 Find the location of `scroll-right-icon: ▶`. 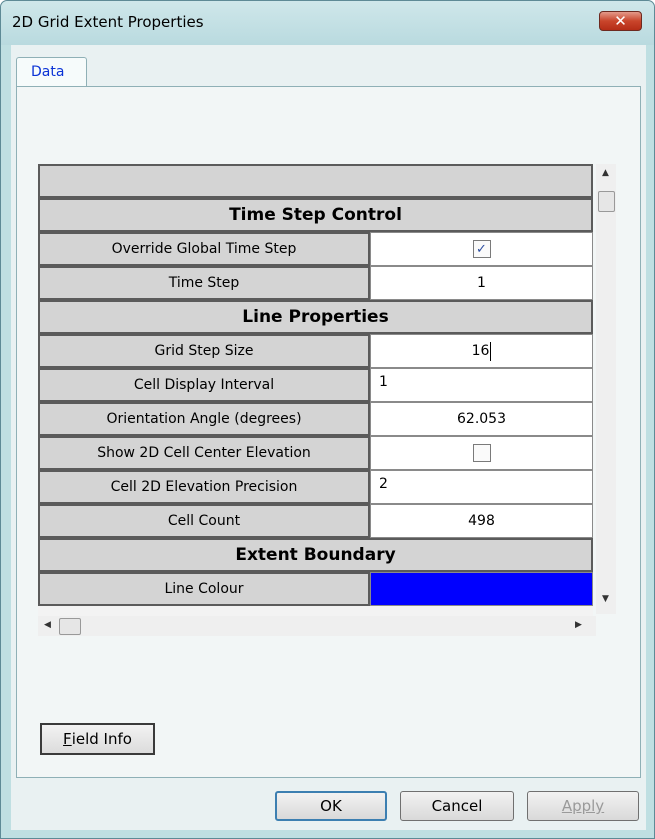

scroll-right-icon: ▶ is located at coordinates (578, 625).